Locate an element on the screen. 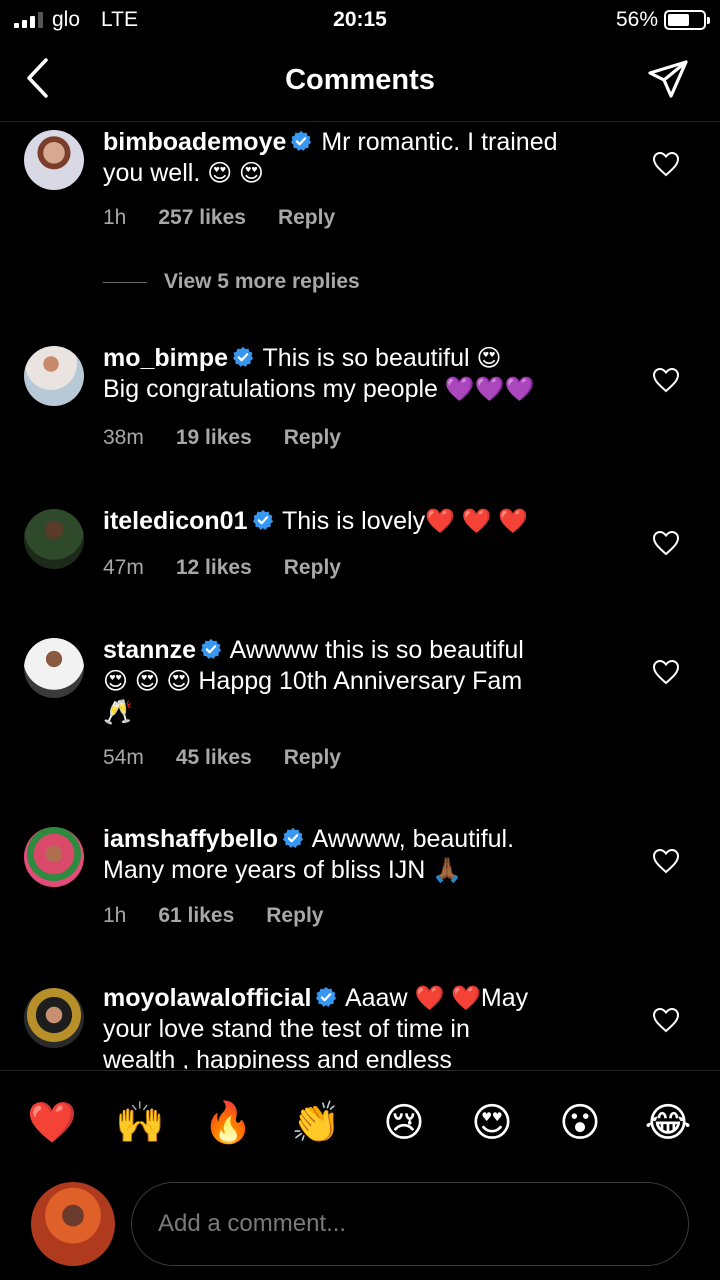 The height and width of the screenshot is (1280, 720). status-bar: glo LTE 20:15 56% is located at coordinates (360, 20).